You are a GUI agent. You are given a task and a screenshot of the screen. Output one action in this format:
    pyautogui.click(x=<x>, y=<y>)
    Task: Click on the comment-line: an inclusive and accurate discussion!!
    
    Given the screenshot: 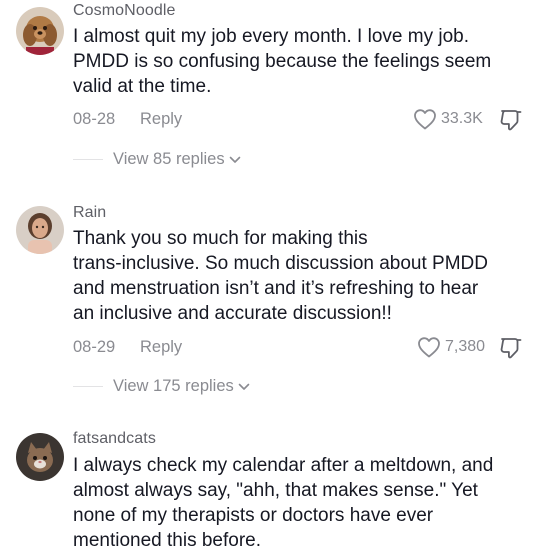 What is the action you would take?
    pyautogui.click(x=232, y=313)
    